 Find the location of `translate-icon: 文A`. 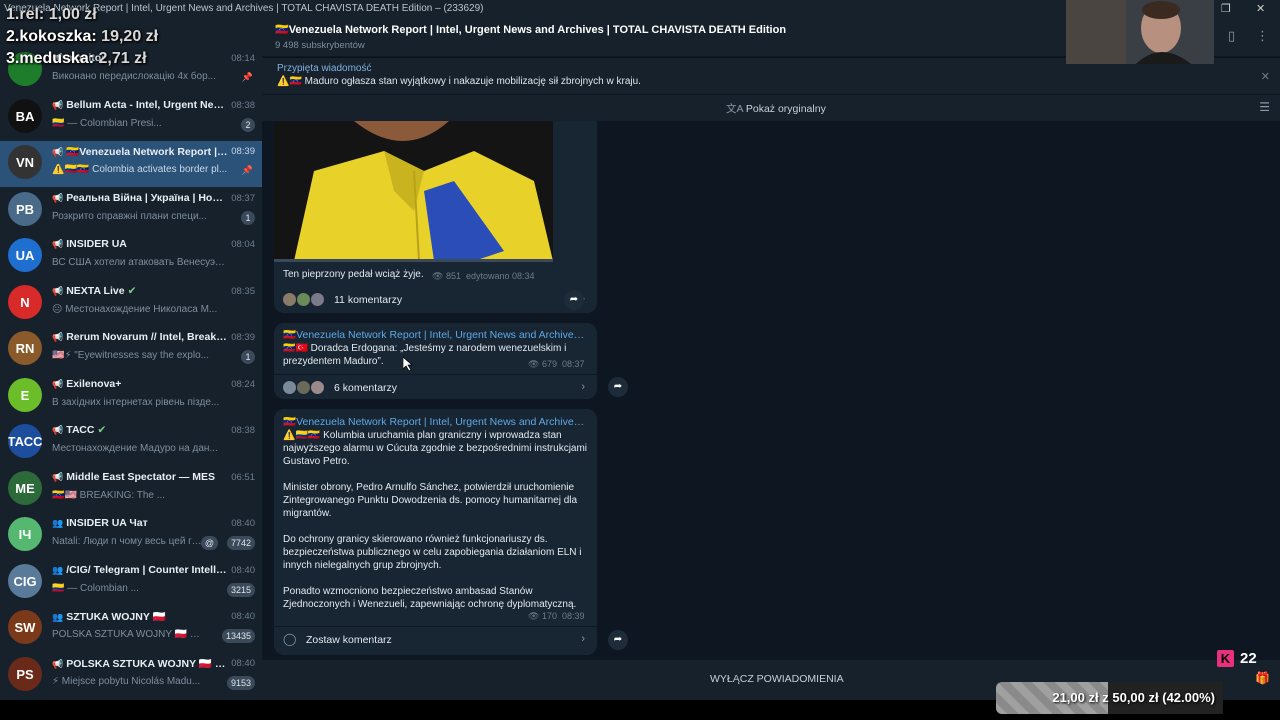

translate-icon: 文A is located at coordinates (734, 109).